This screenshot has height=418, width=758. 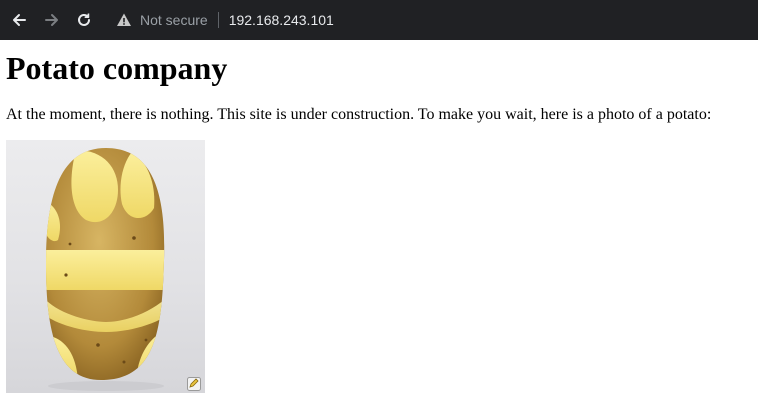 I want to click on address-bar: Not secure 192.168.243.101, so click(x=428, y=20).